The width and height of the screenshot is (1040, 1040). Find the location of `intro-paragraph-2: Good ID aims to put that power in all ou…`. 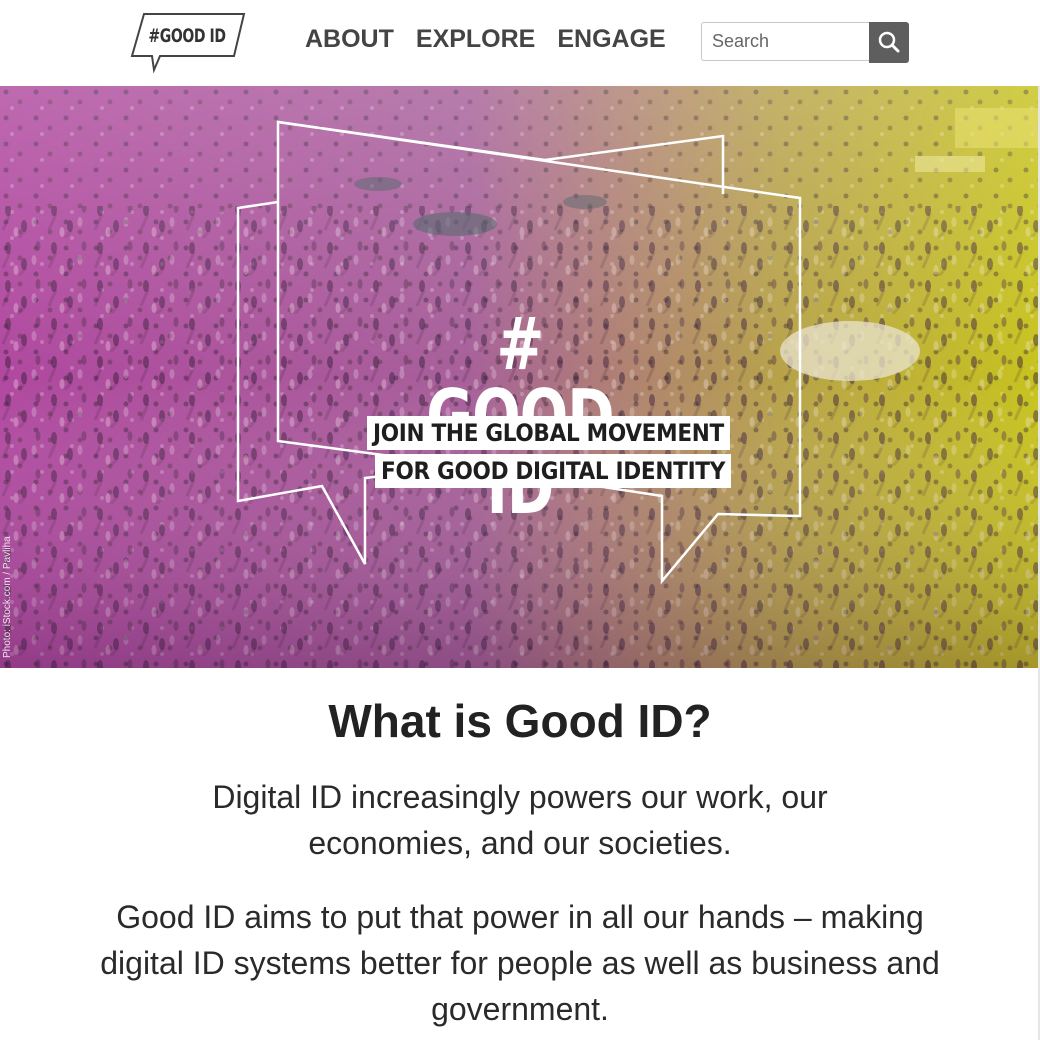

intro-paragraph-2: Good ID aims to put that power in all ou… is located at coordinates (520, 963).